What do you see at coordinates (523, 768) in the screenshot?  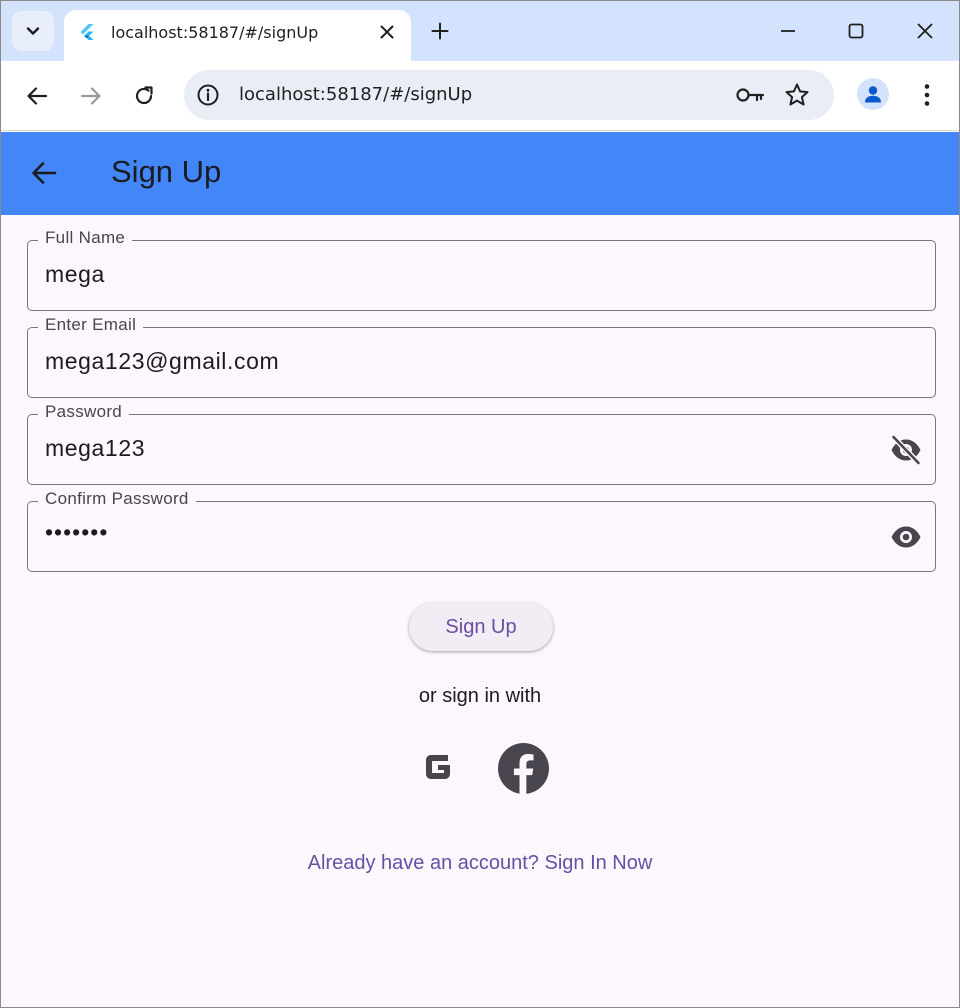 I see `facebook-icon` at bounding box center [523, 768].